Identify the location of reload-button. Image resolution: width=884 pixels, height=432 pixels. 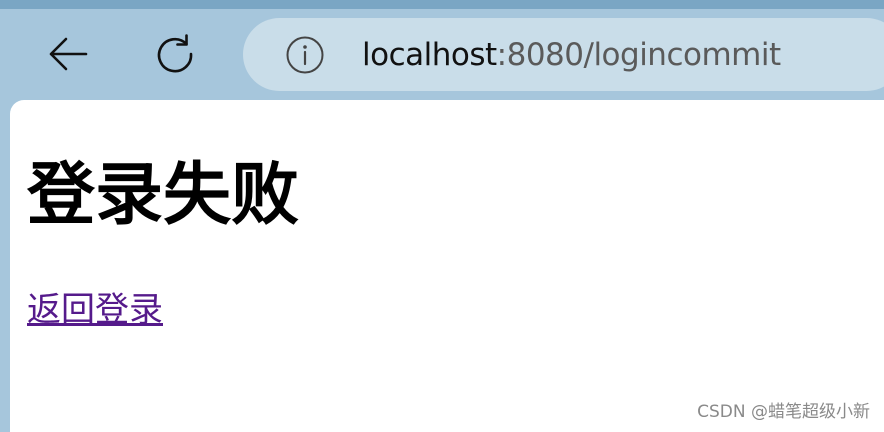
(175, 54).